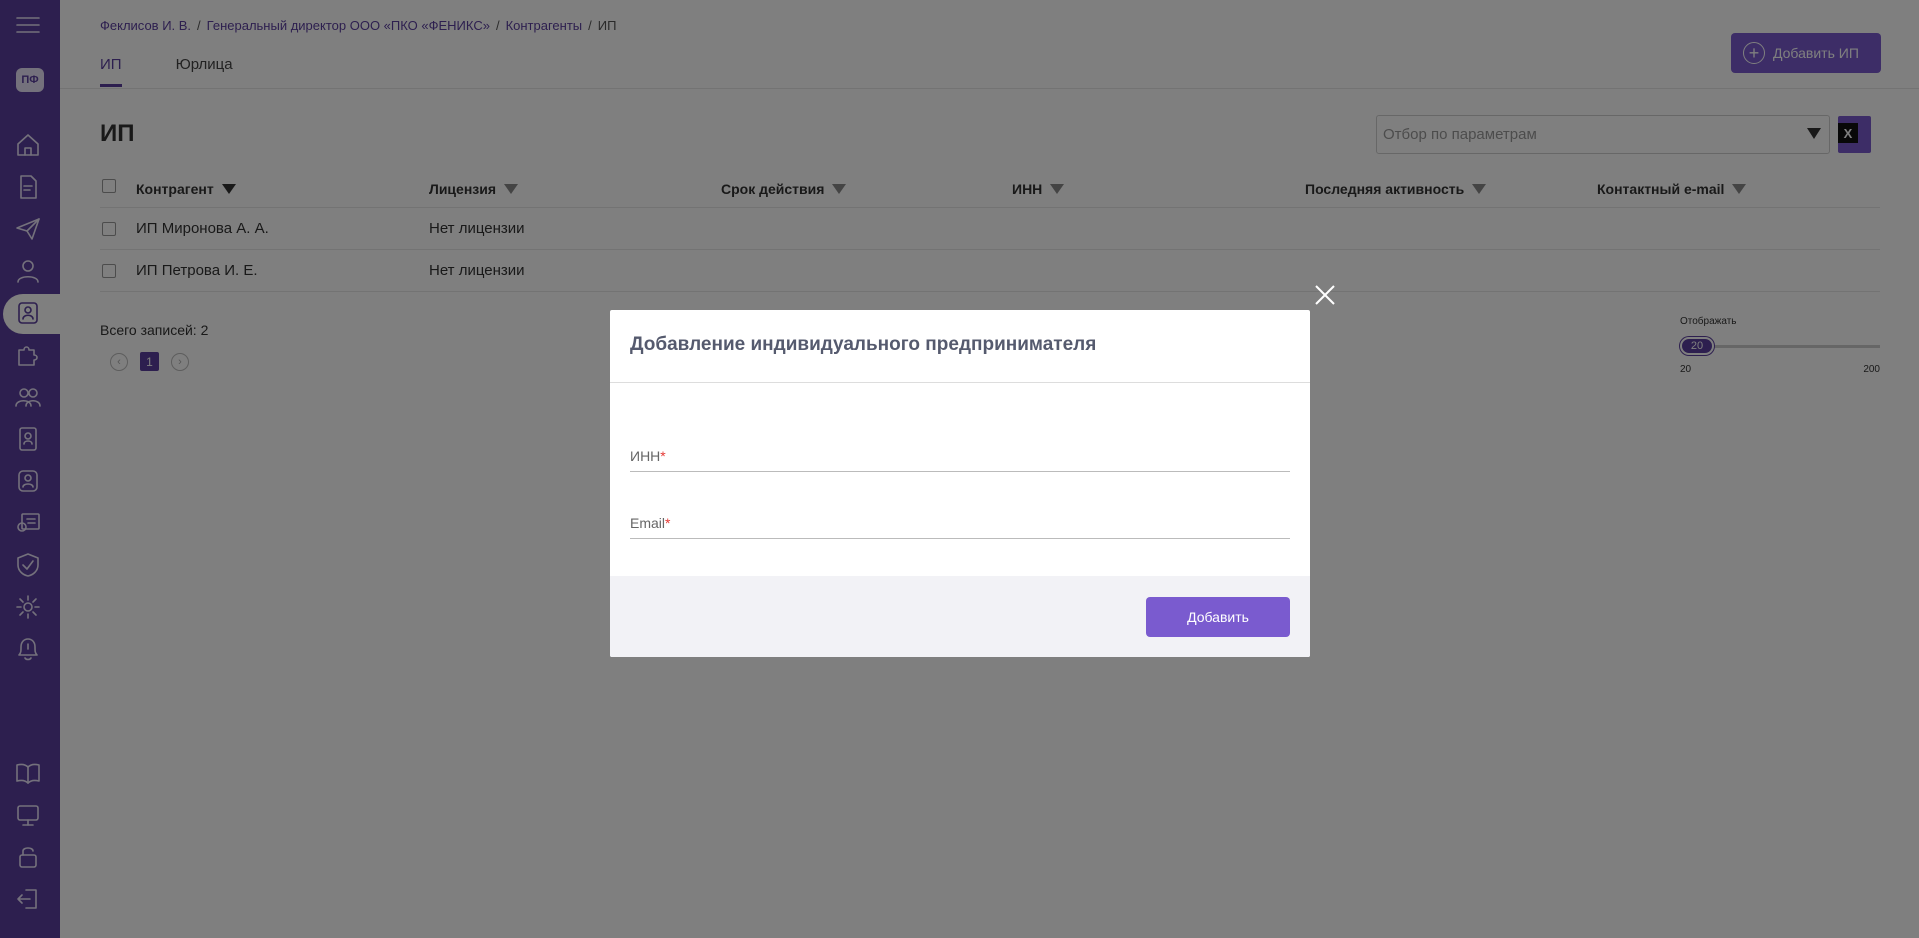 This screenshot has width=1919, height=938. What do you see at coordinates (1218, 617) in the screenshot?
I see `submit-add-button: Добавить` at bounding box center [1218, 617].